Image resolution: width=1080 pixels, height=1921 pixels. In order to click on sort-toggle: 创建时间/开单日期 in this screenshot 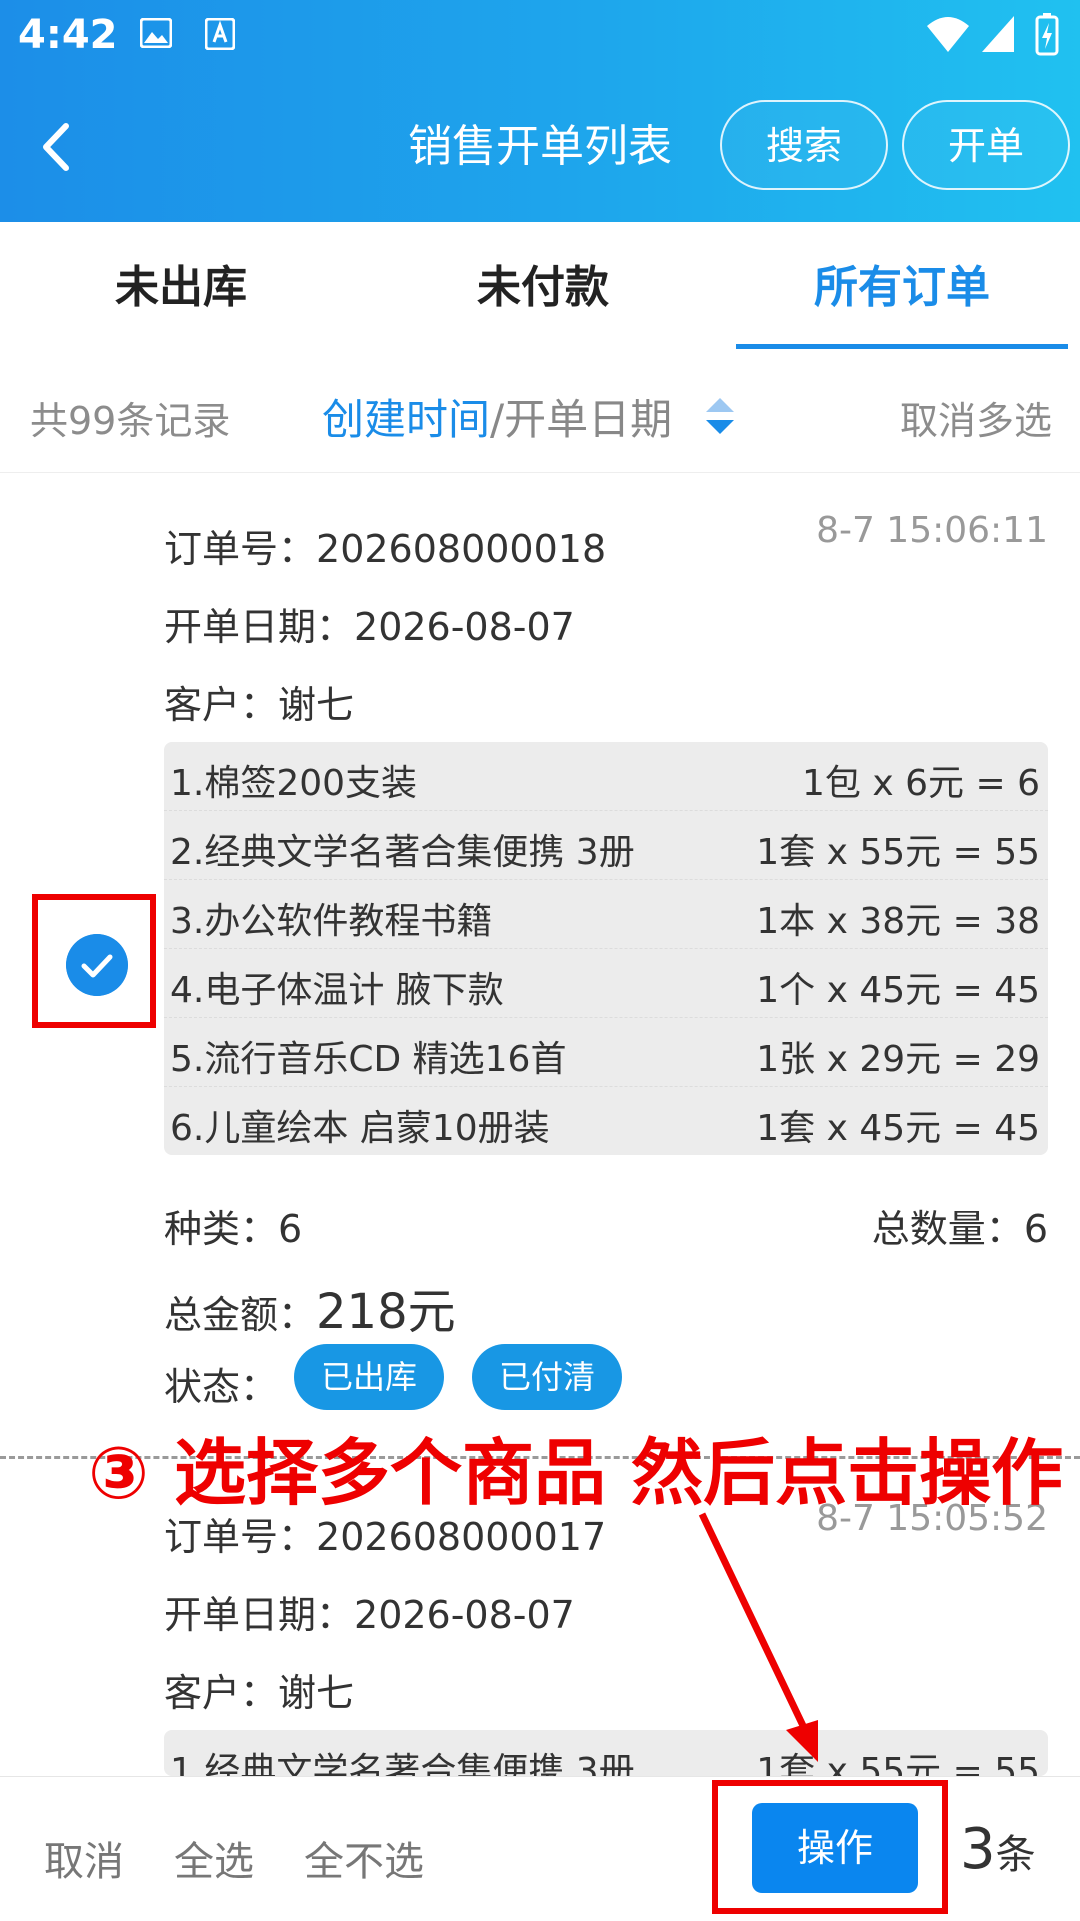, I will do `click(497, 416)`.